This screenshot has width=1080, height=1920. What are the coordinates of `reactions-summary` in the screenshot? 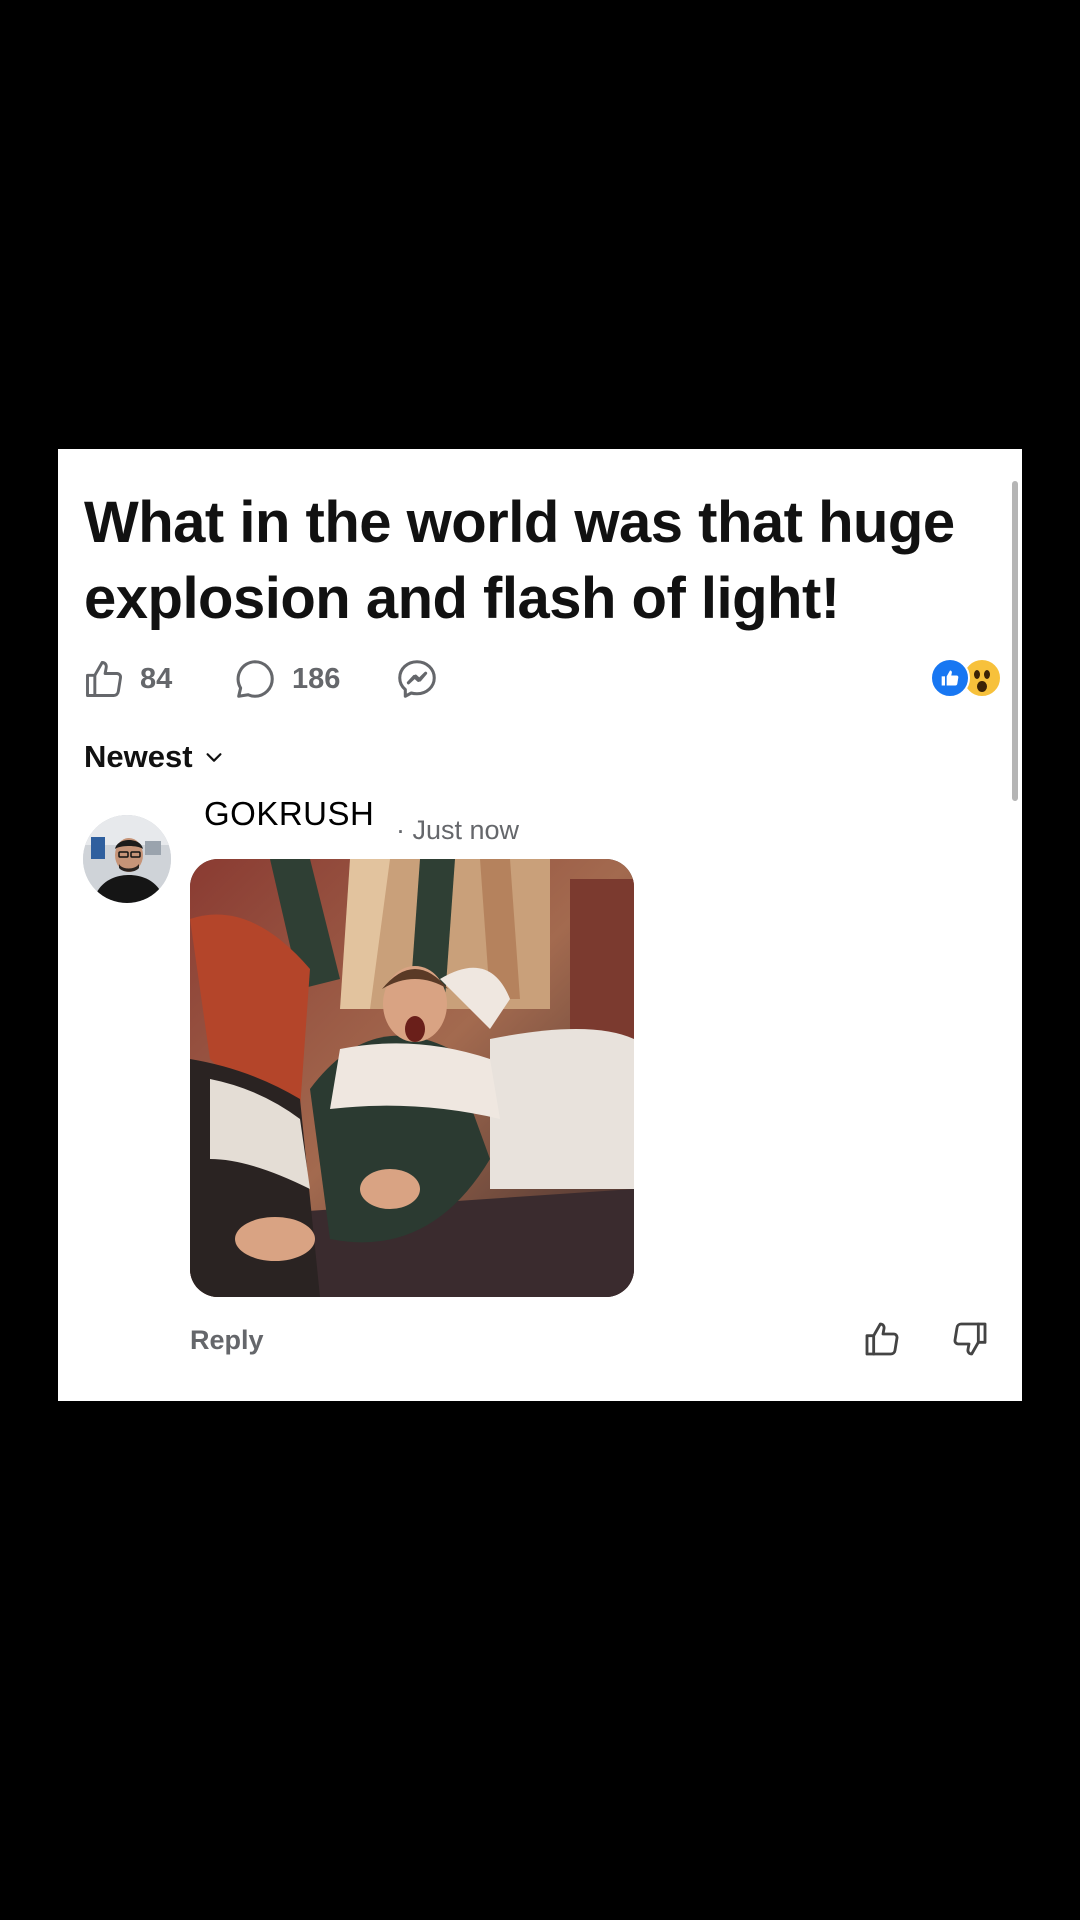 It's located at (966, 678).